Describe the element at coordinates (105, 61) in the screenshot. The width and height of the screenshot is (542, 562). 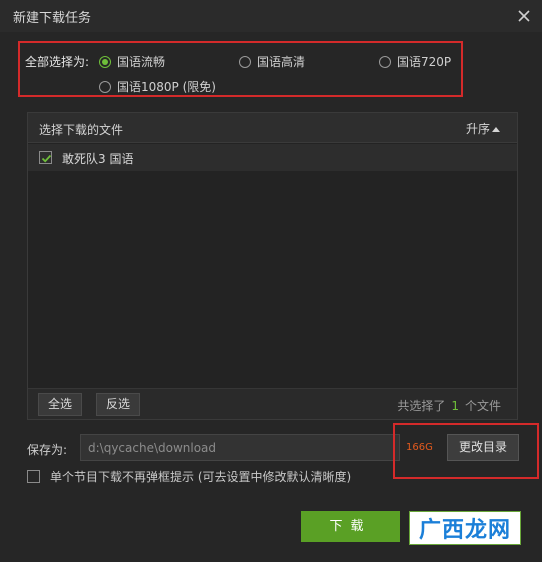
I see `radio-selected-icon` at that location.